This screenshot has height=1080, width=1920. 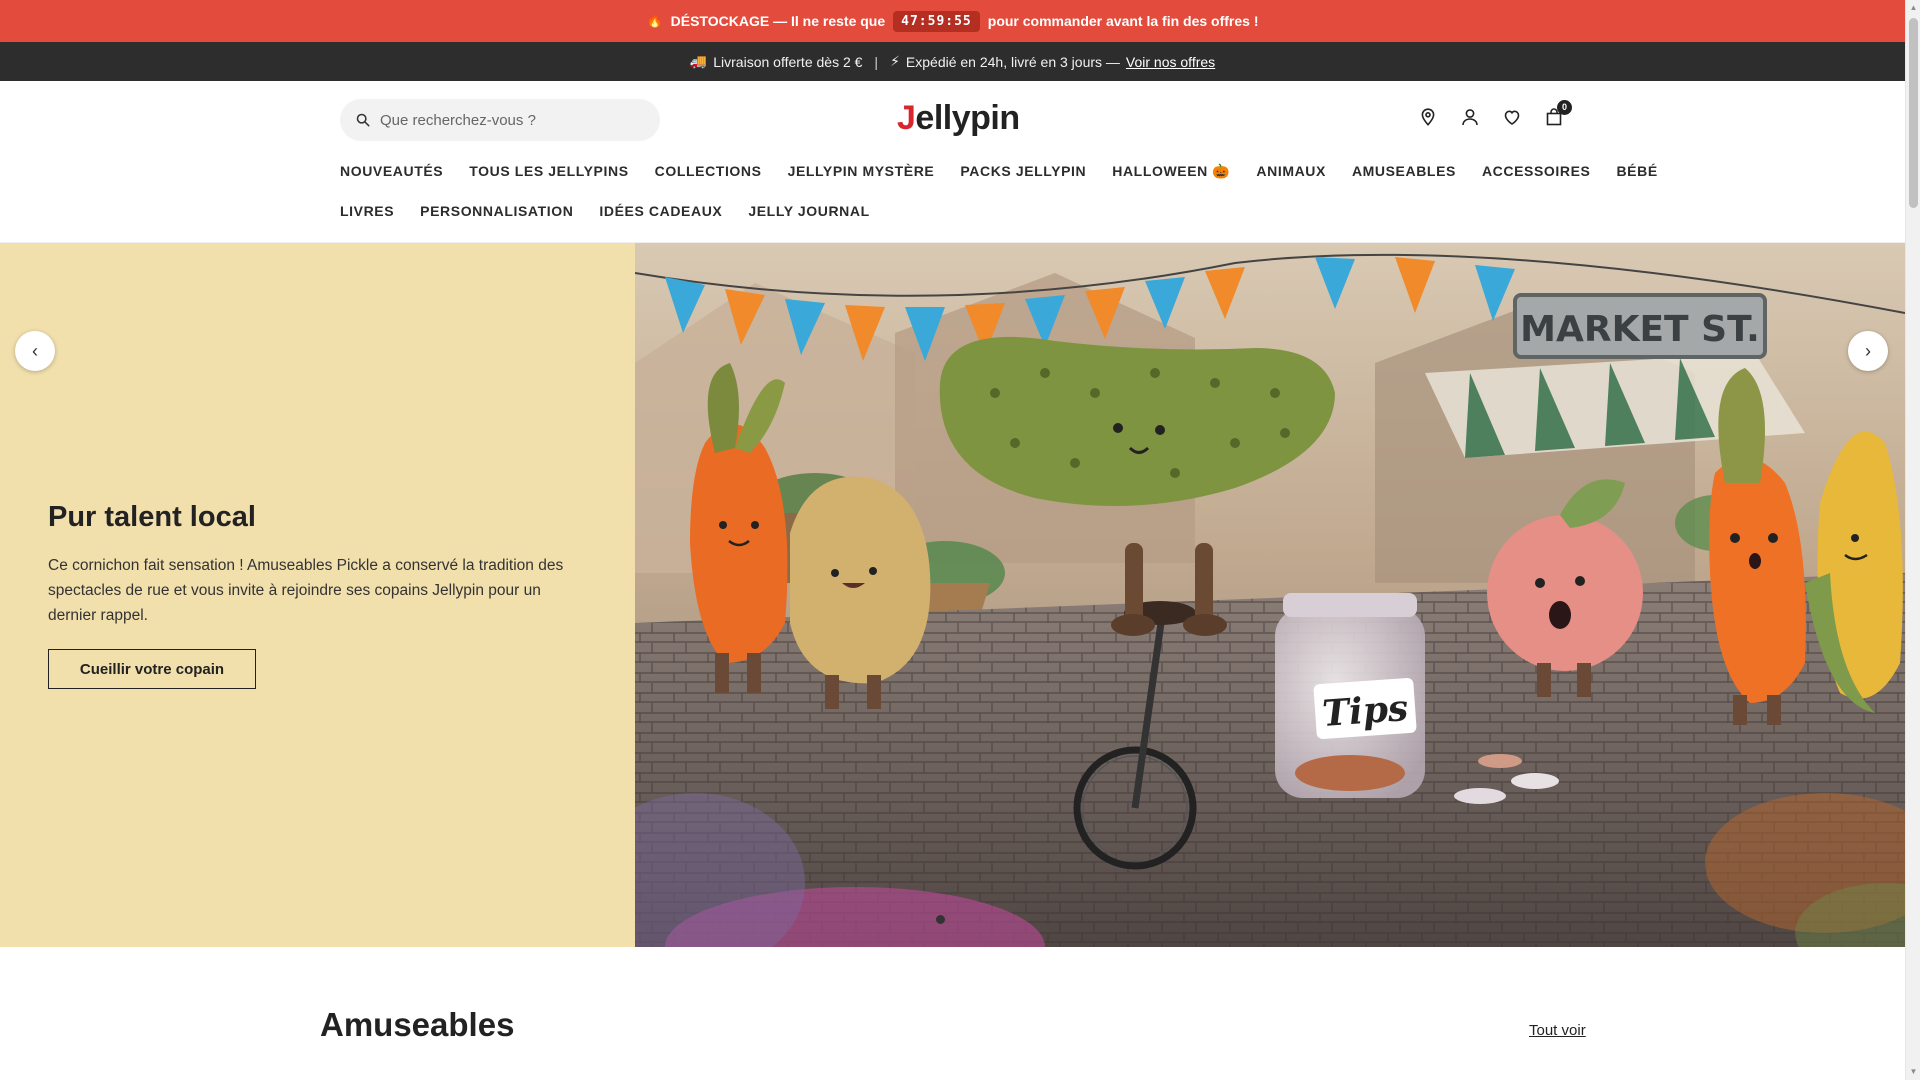 I want to click on see-offers-link: Voir nos offres, so click(x=1170, y=62).